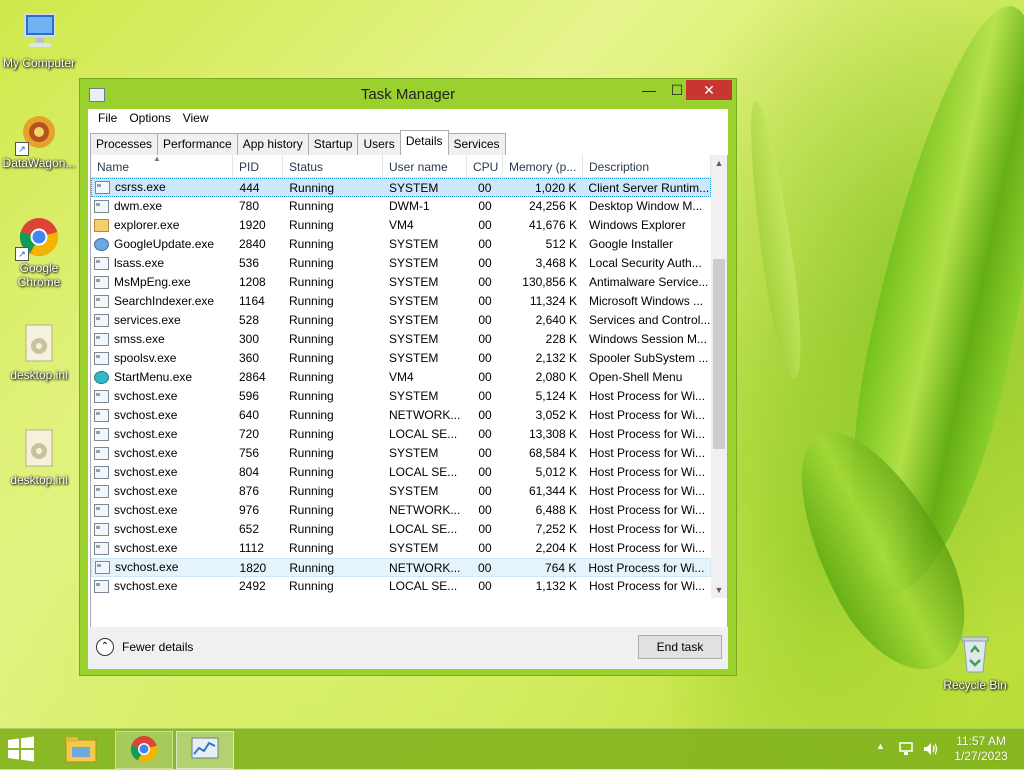  What do you see at coordinates (631, 244) in the screenshot?
I see `description-cell: Google Installer` at bounding box center [631, 244].